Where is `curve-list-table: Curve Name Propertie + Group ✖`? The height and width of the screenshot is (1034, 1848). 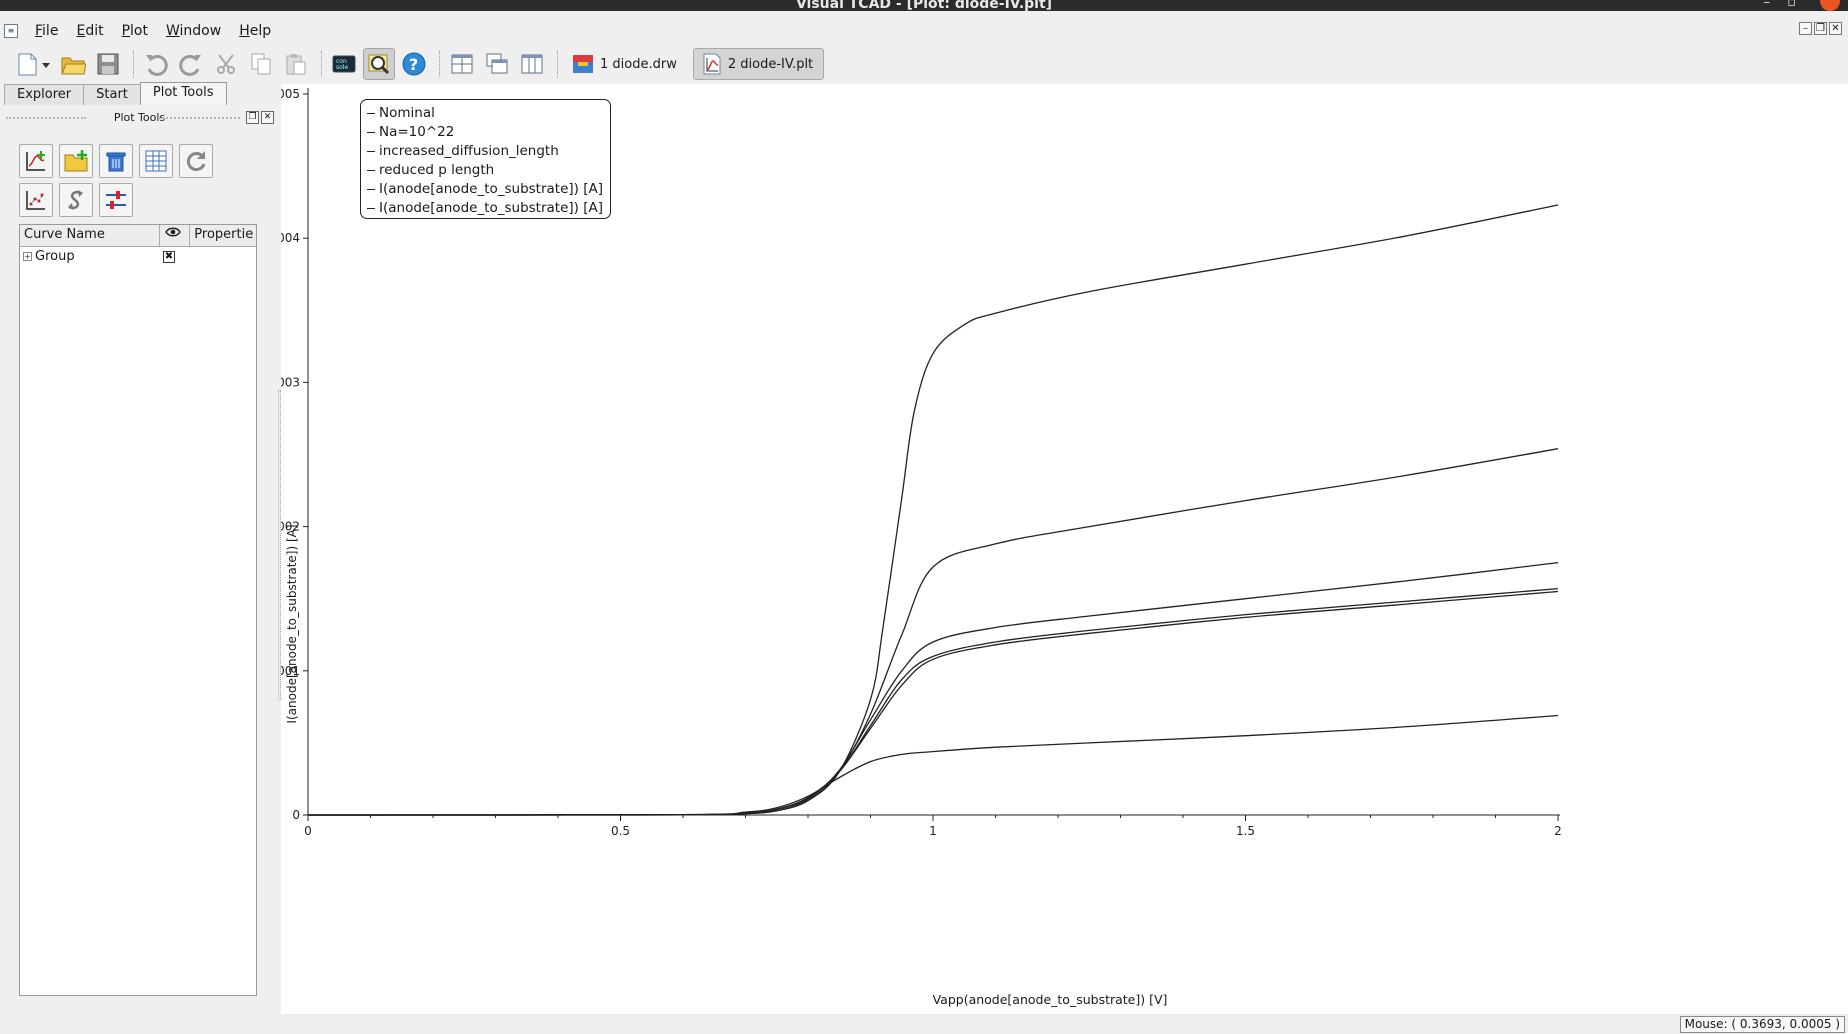
curve-list-table: Curve Name Propertie + Group ✖ is located at coordinates (138, 610).